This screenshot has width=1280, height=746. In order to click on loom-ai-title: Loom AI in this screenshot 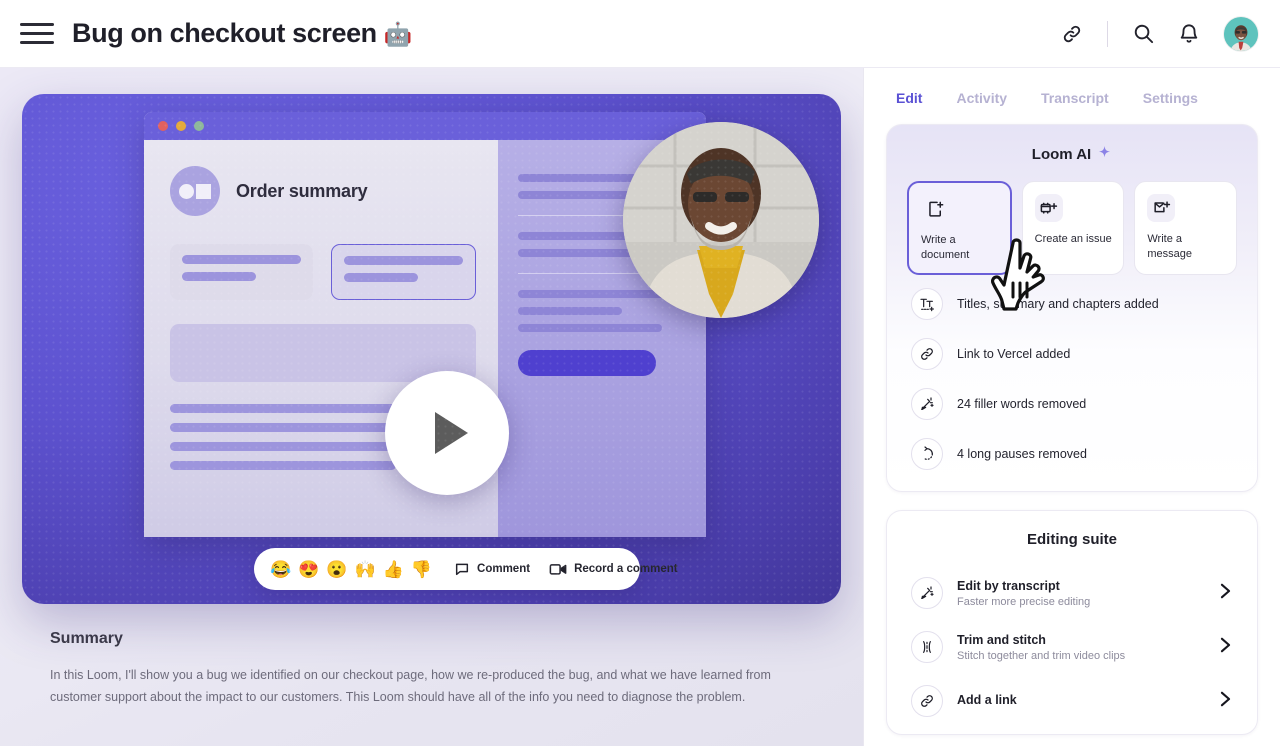, I will do `click(1072, 154)`.